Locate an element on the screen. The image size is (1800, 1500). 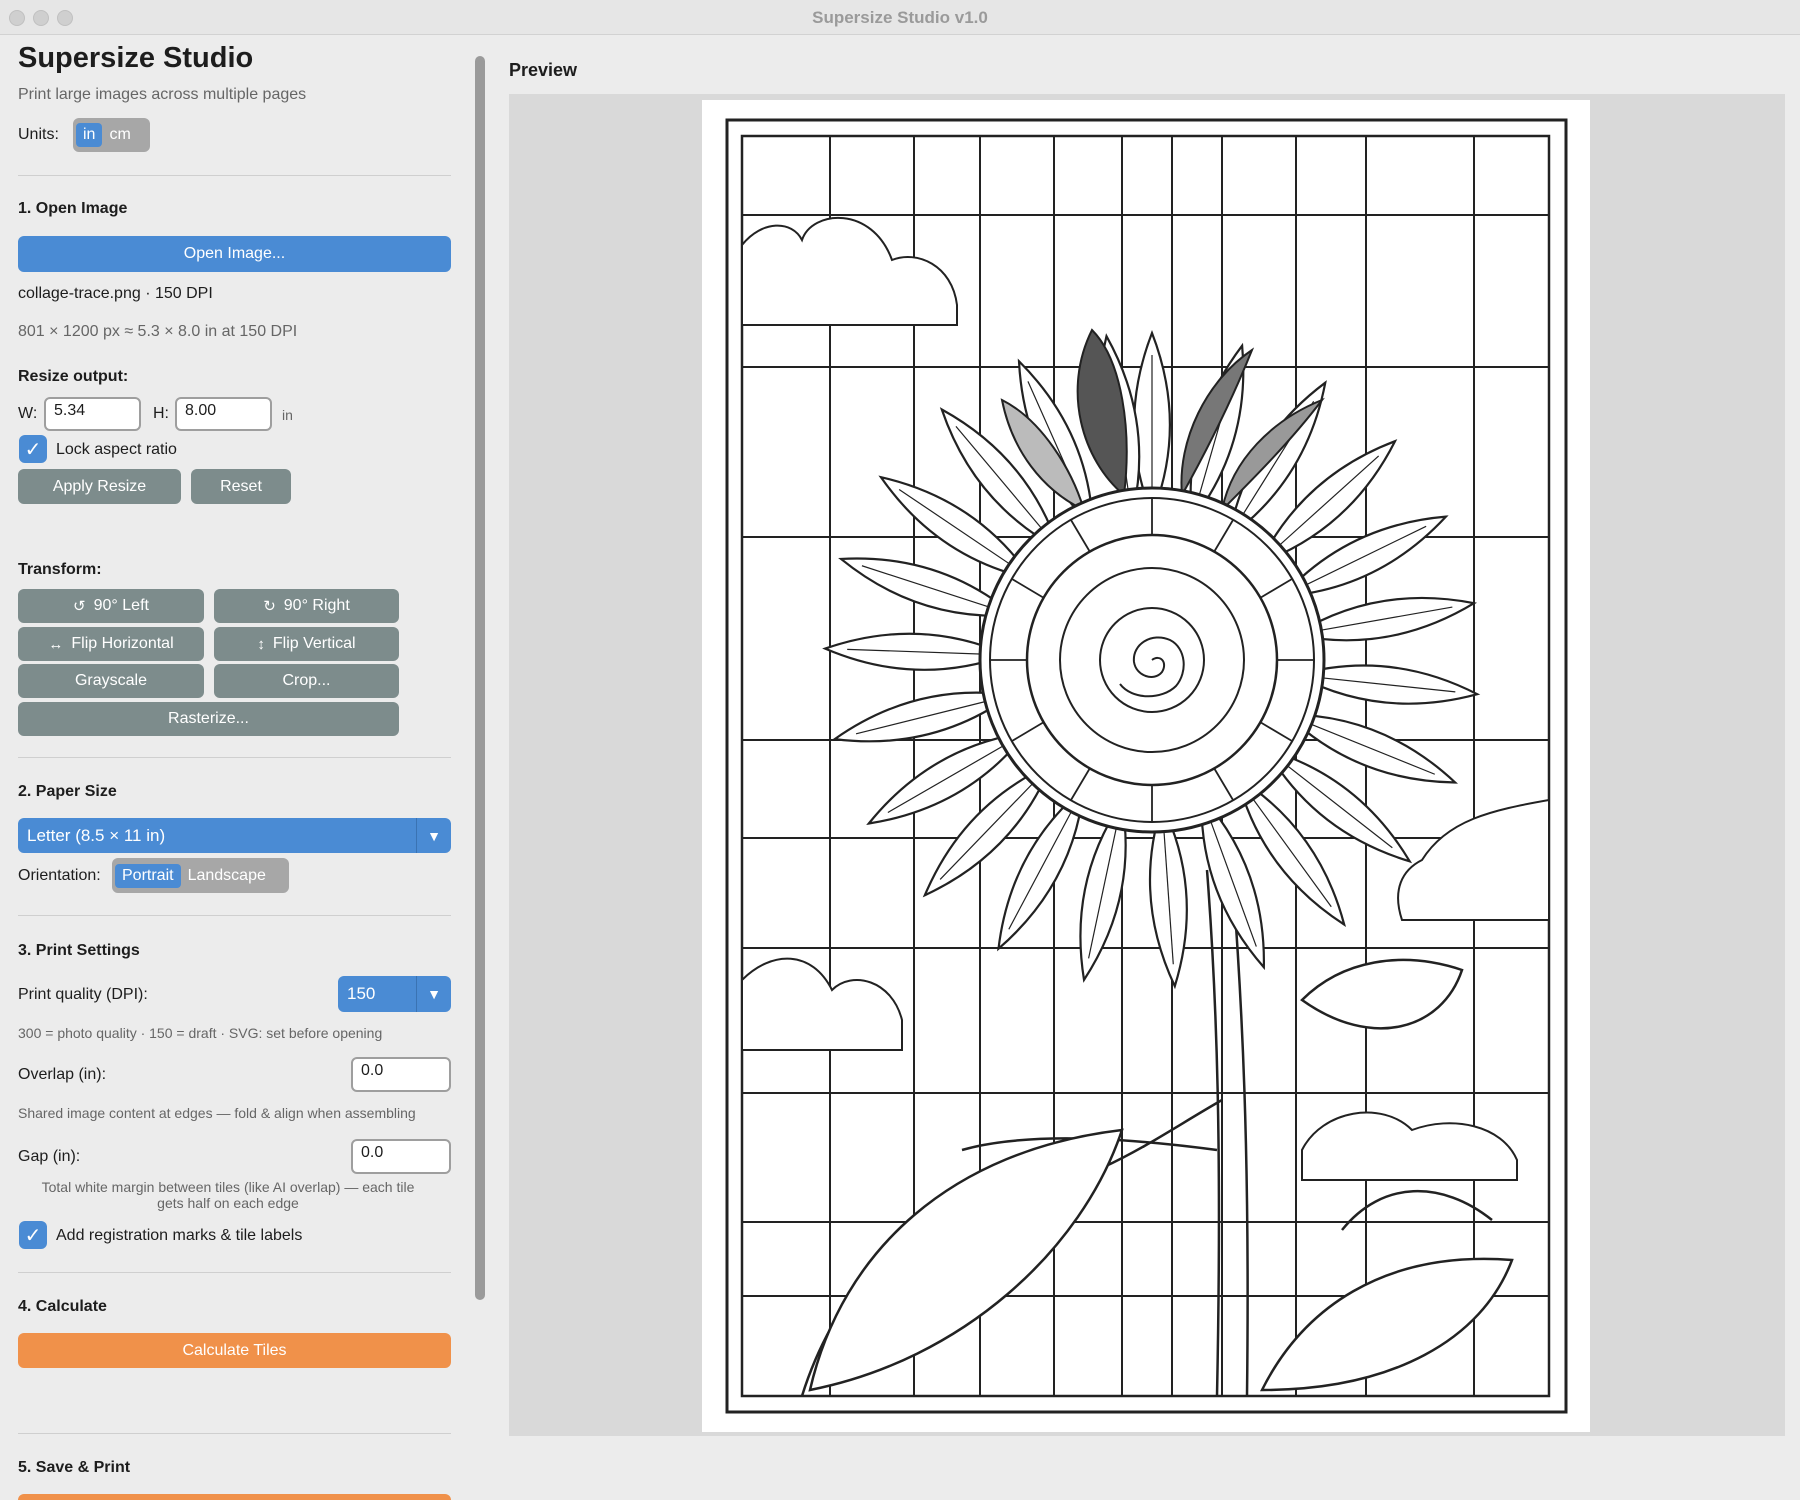
units-label: Units: is located at coordinates (38, 134).